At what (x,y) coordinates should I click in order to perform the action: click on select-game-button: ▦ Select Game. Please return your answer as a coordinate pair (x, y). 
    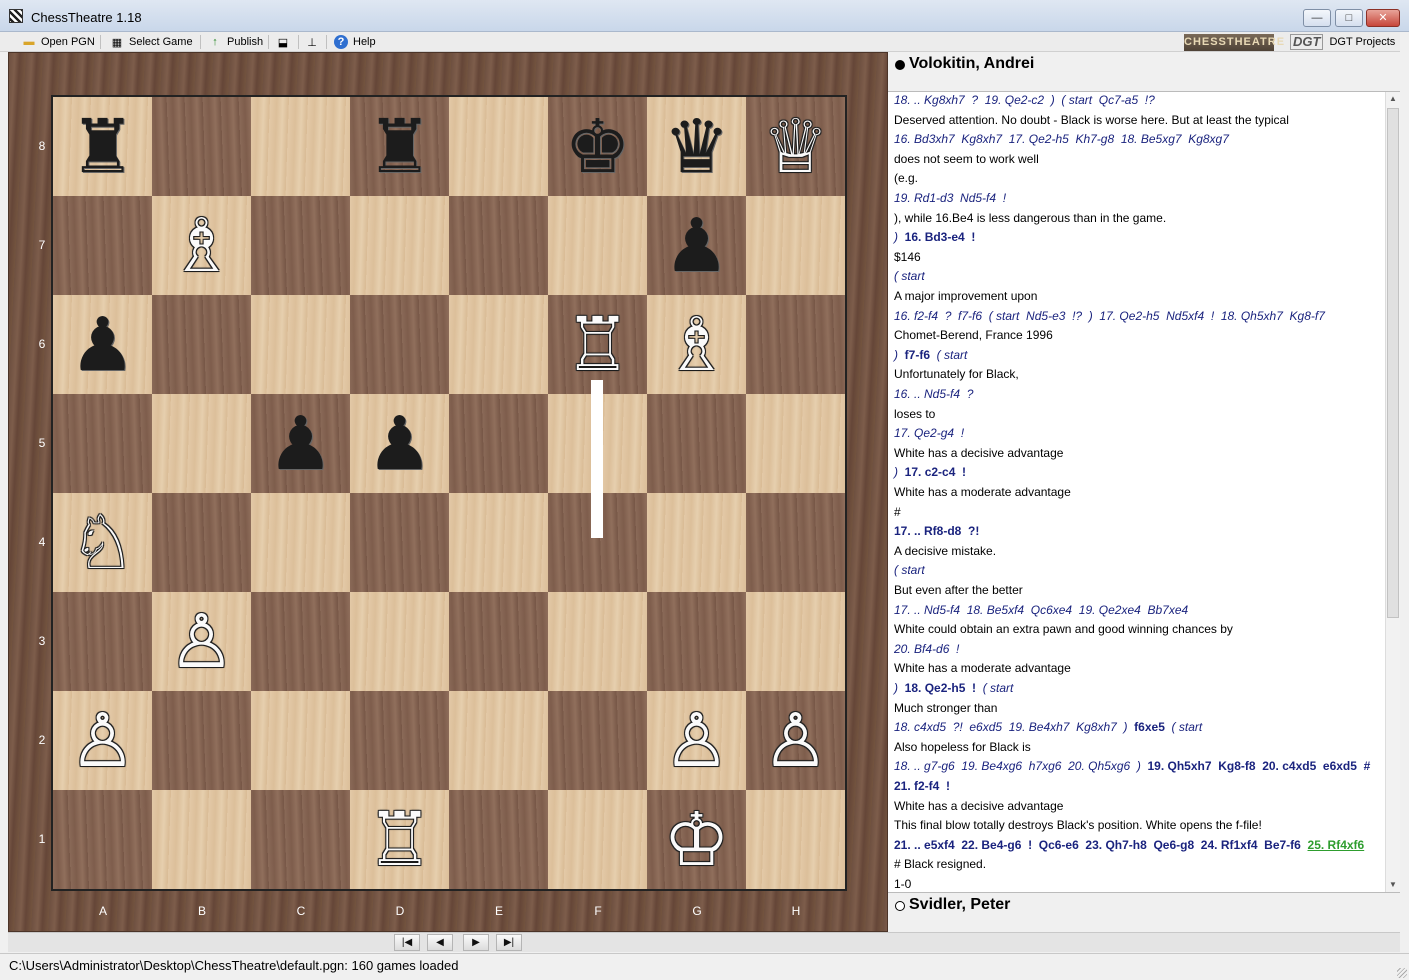
    Looking at the image, I should click on (151, 42).